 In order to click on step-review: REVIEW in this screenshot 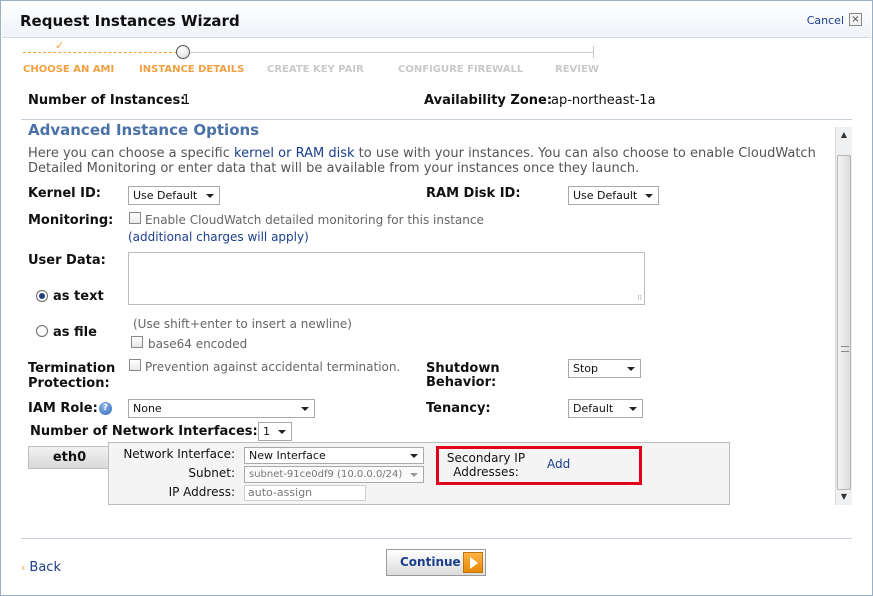, I will do `click(577, 69)`.